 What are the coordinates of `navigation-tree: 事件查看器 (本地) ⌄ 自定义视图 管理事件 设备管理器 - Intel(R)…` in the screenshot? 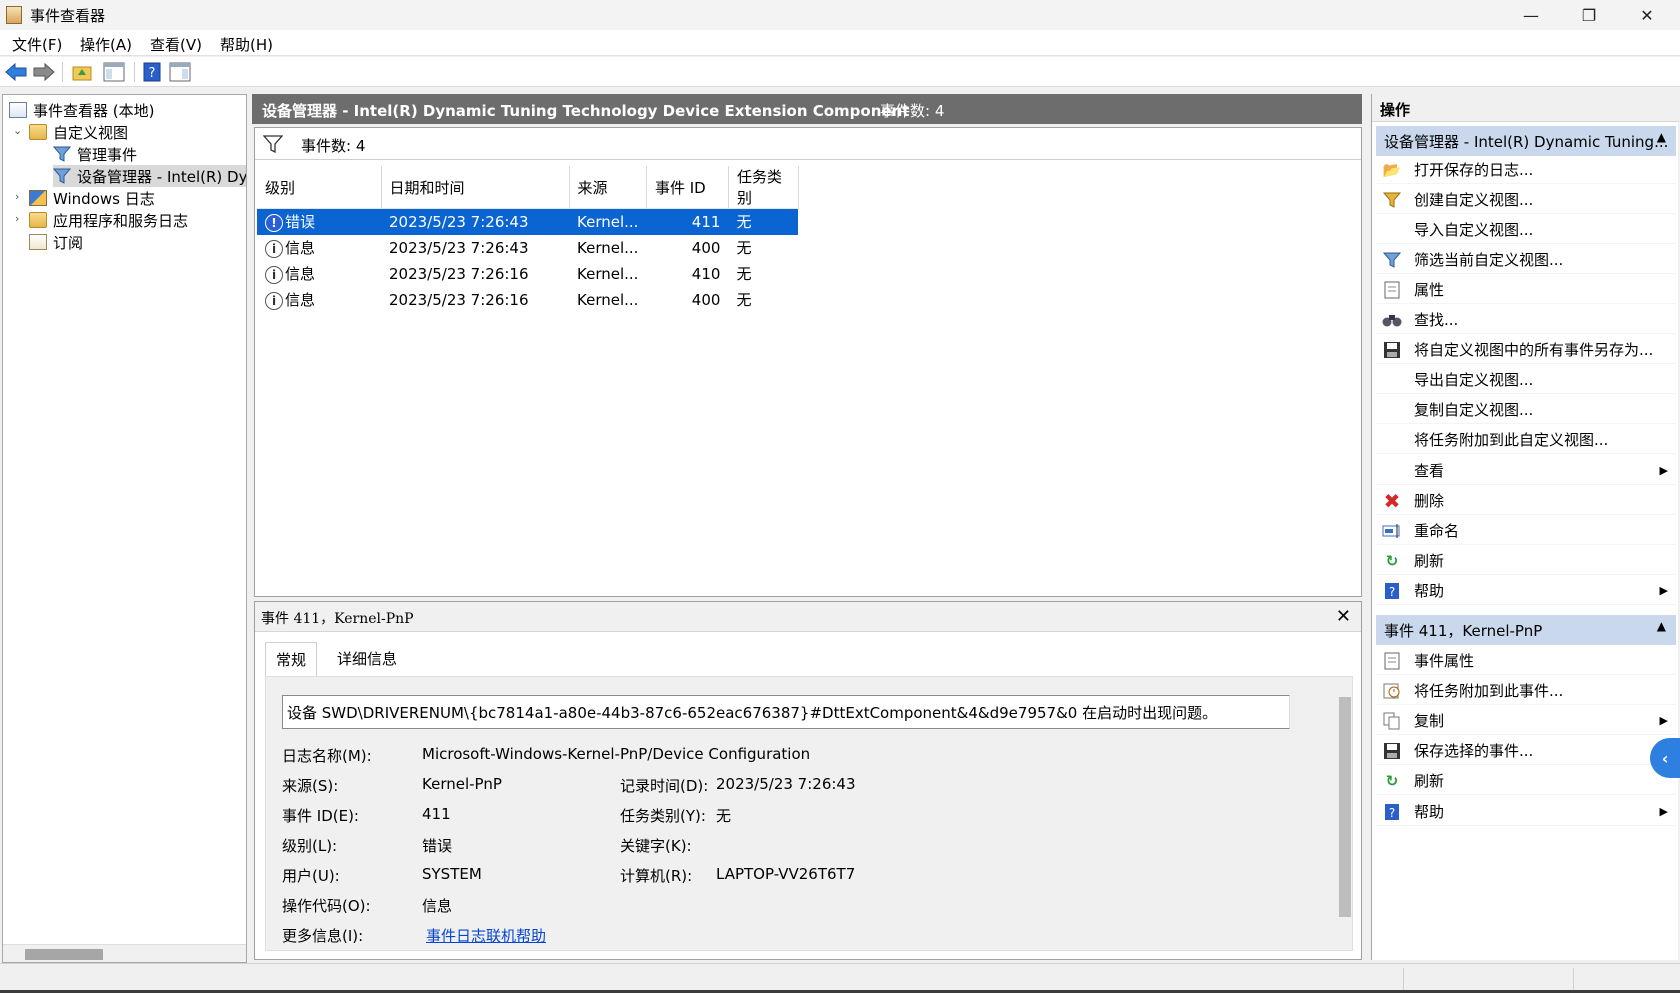 It's located at (124, 528).